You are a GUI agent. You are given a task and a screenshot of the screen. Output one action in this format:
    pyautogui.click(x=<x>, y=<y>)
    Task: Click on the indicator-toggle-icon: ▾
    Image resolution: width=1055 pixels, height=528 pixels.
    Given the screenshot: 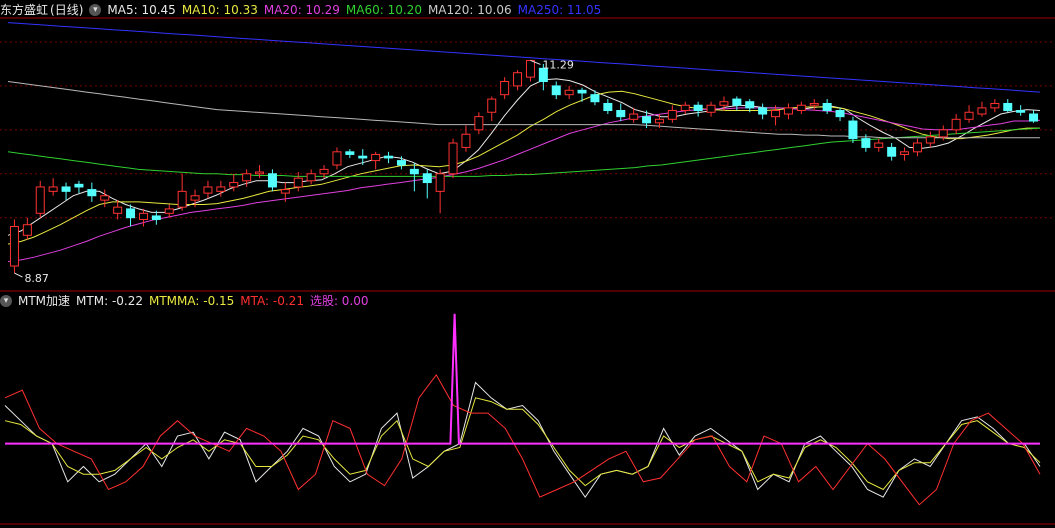 What is the action you would take?
    pyautogui.click(x=6, y=301)
    